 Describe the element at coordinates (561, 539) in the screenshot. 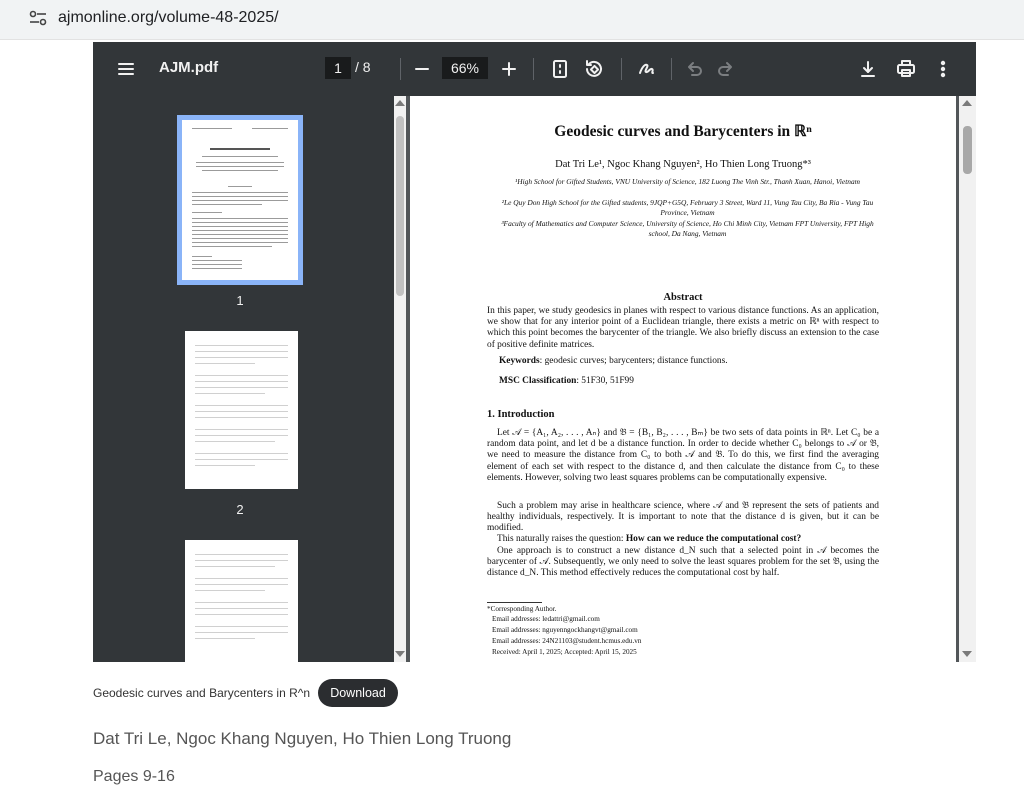

I see `question-lead: This naturally raises the question:` at that location.